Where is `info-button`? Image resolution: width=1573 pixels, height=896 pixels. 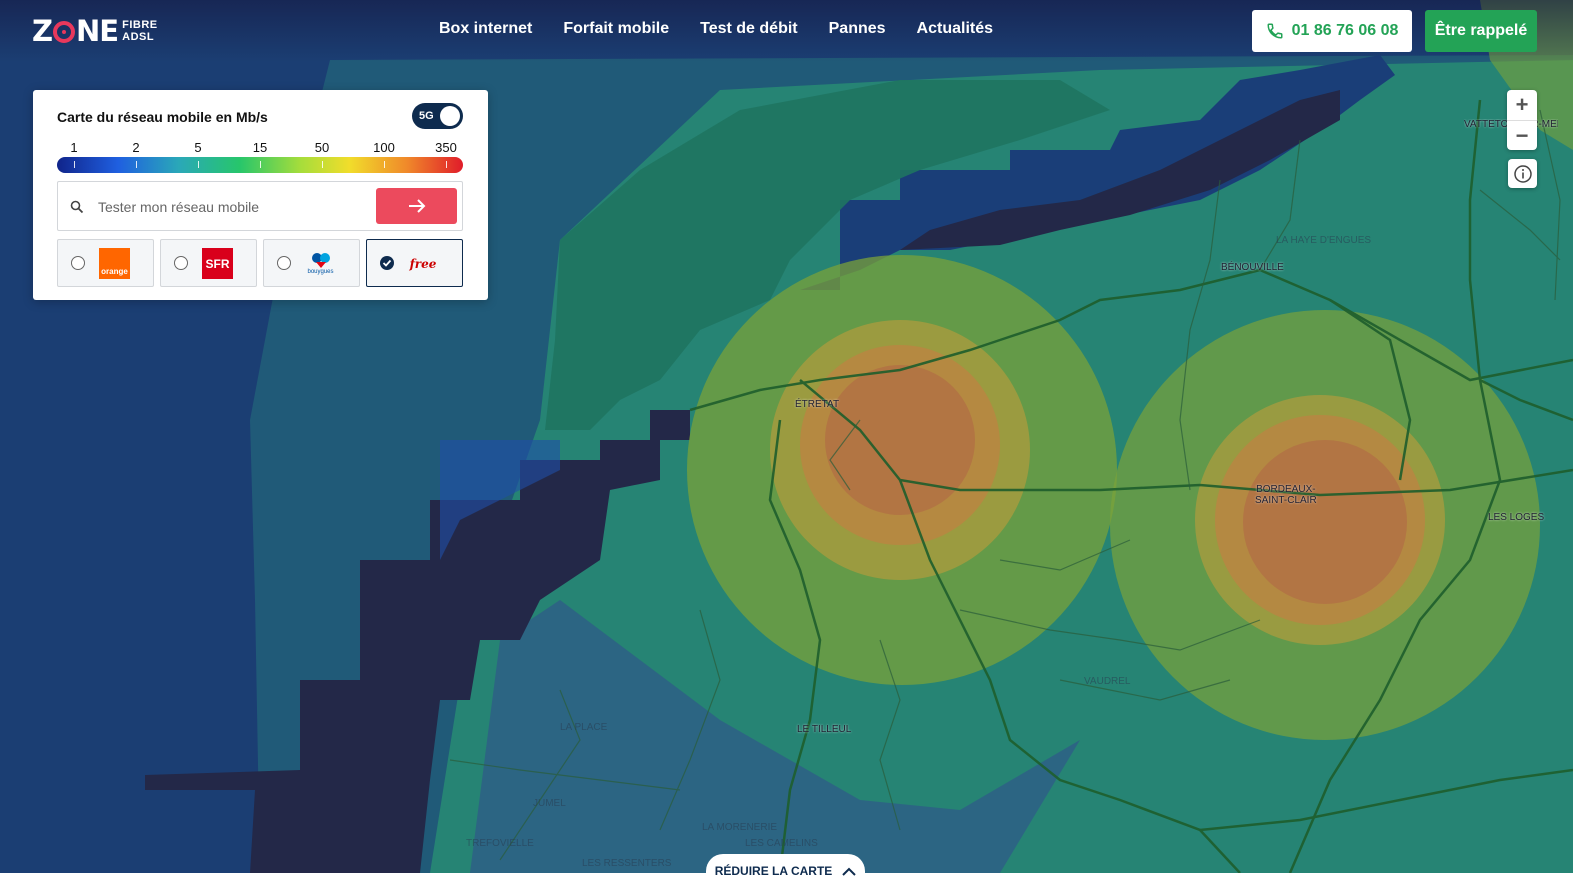 info-button is located at coordinates (1522, 173).